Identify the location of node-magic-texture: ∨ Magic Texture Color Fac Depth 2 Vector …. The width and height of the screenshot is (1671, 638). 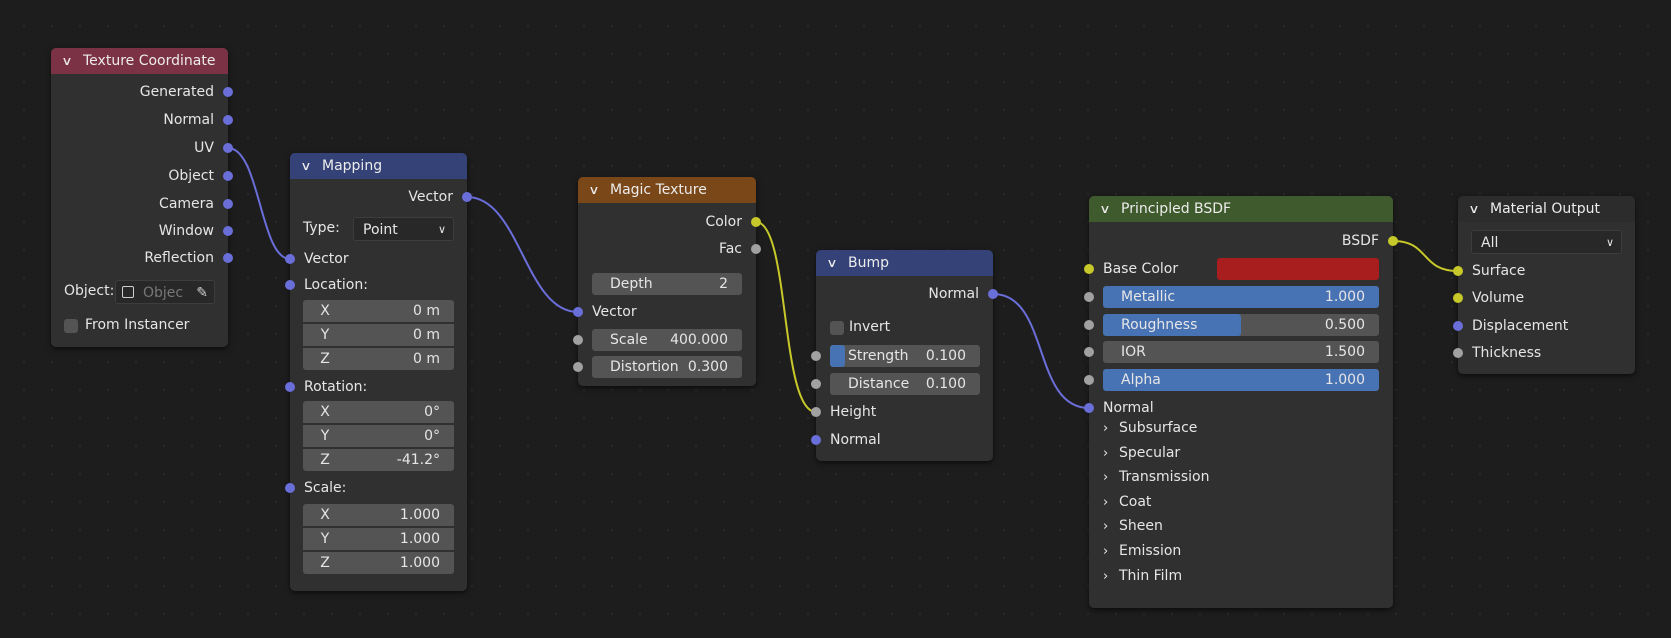
(667, 281).